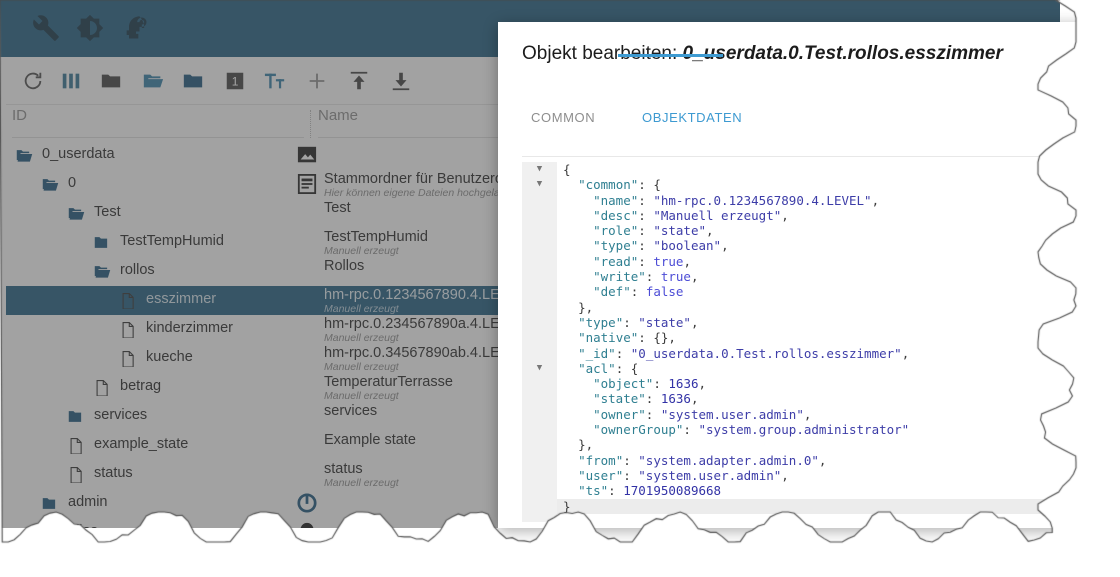  What do you see at coordinates (810, 156) in the screenshot?
I see `tab-divider` at bounding box center [810, 156].